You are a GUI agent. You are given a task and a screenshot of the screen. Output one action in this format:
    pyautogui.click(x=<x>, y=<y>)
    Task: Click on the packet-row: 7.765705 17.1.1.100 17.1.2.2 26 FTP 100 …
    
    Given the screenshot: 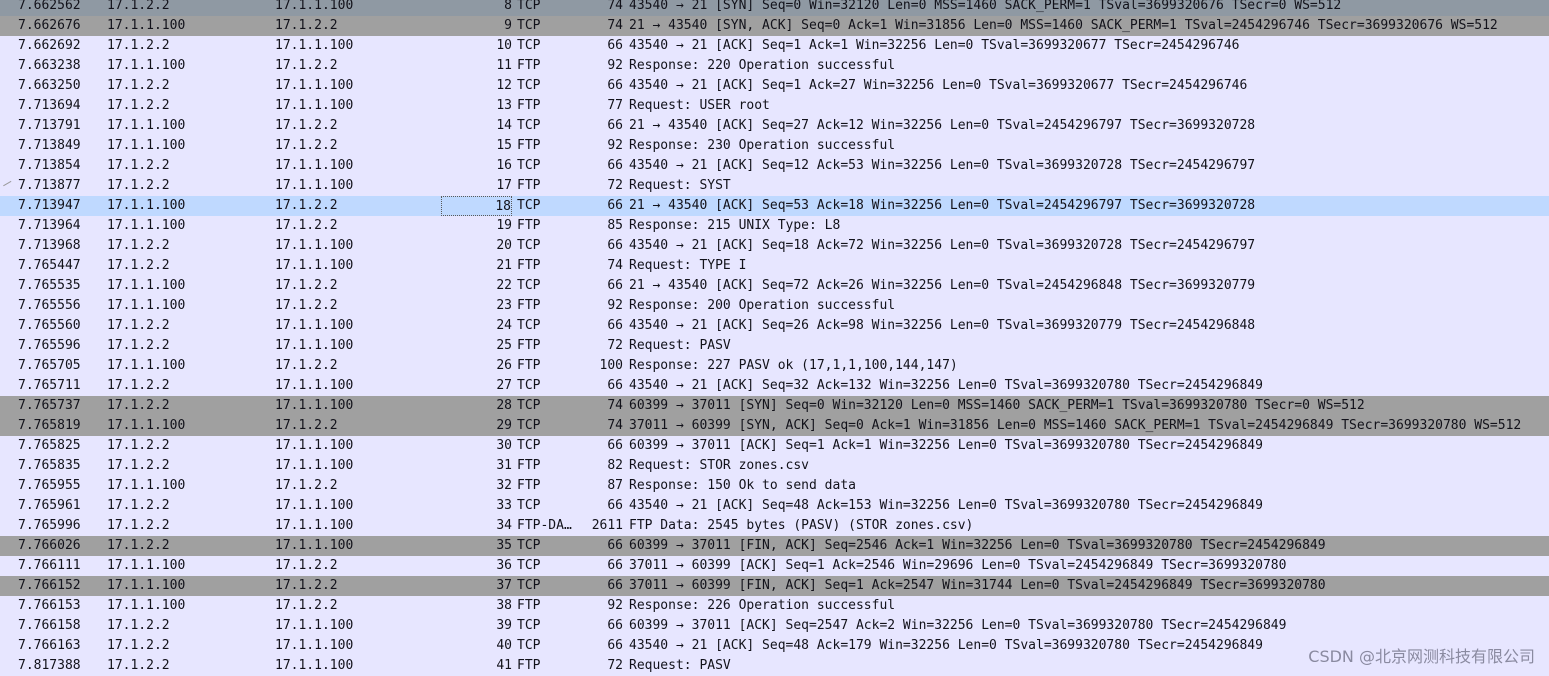 What is the action you would take?
    pyautogui.click(x=774, y=366)
    